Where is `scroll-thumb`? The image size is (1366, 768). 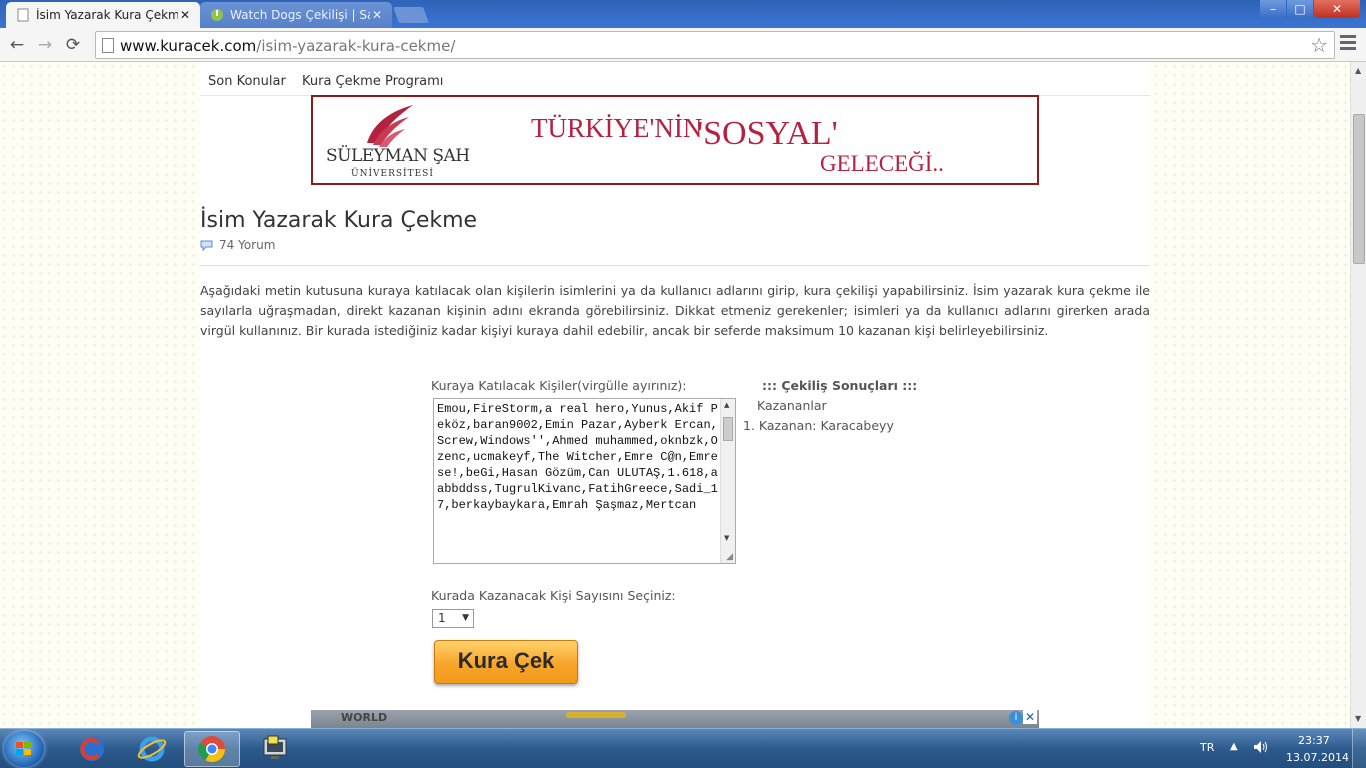
scroll-thumb is located at coordinates (728, 429).